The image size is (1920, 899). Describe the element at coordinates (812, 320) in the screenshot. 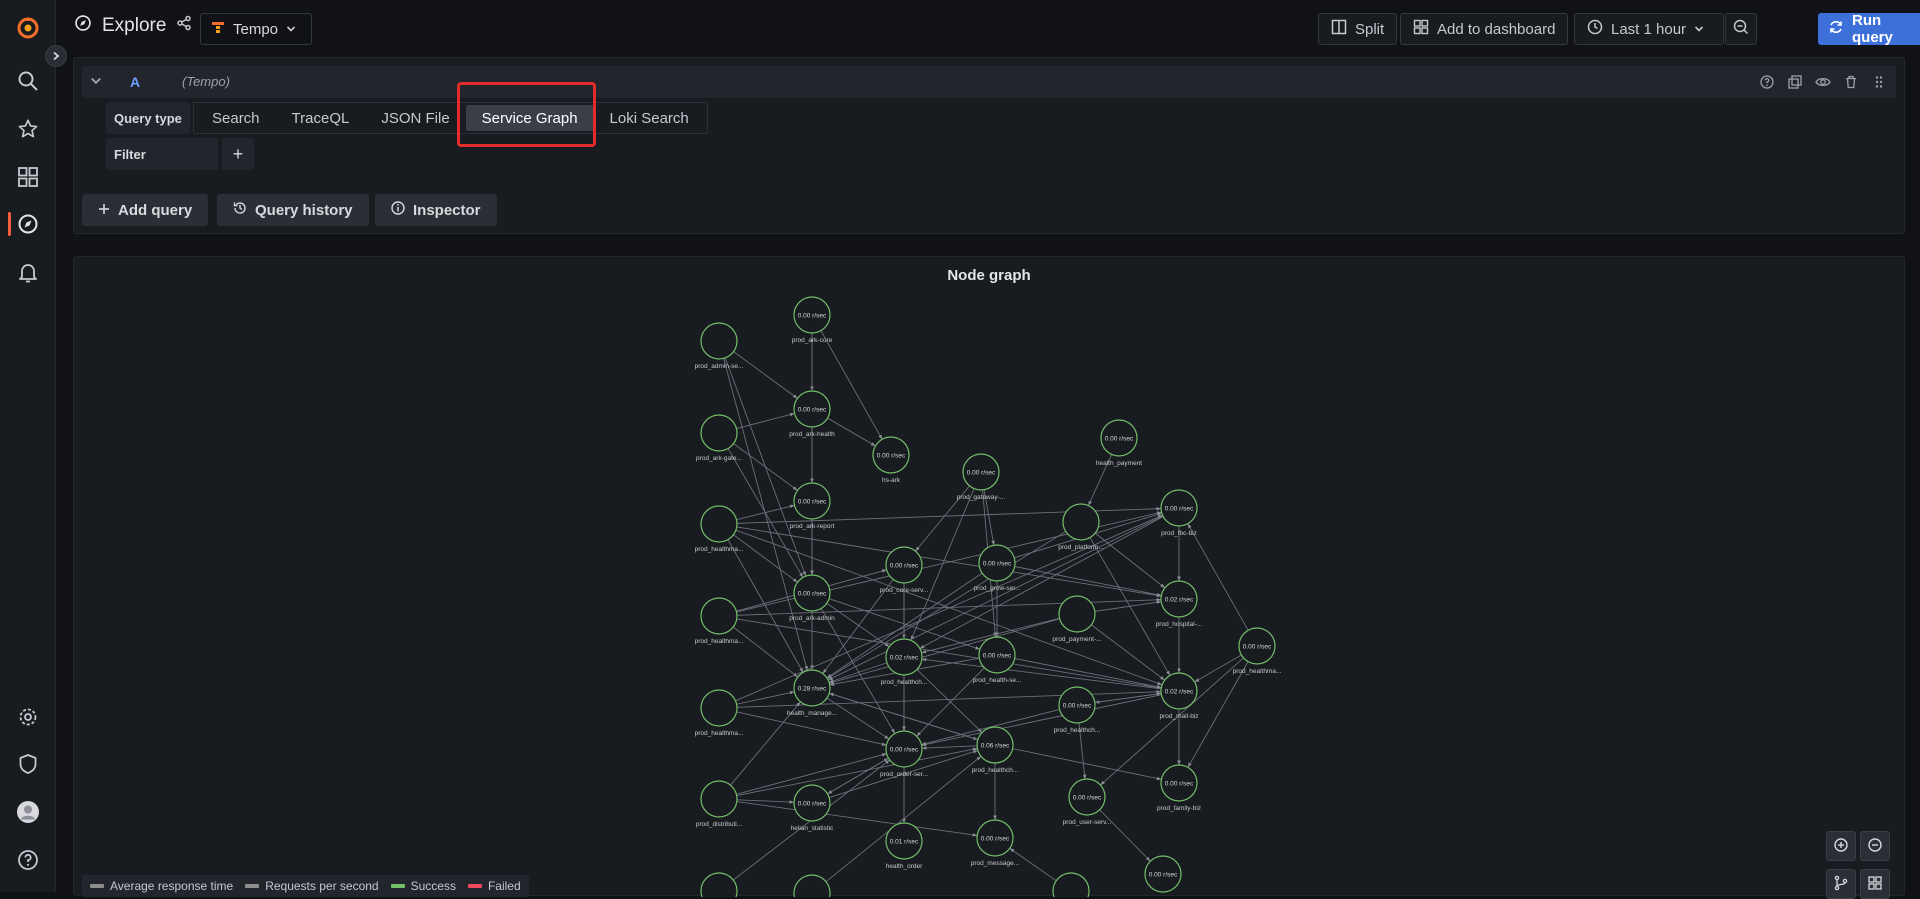

I see `graph-node: 0.00 r/sec prod_ark-core` at that location.